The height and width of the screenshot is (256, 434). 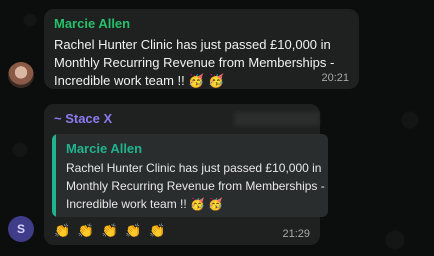 What do you see at coordinates (83, 118) in the screenshot?
I see `sender-name: ~ Stace X` at bounding box center [83, 118].